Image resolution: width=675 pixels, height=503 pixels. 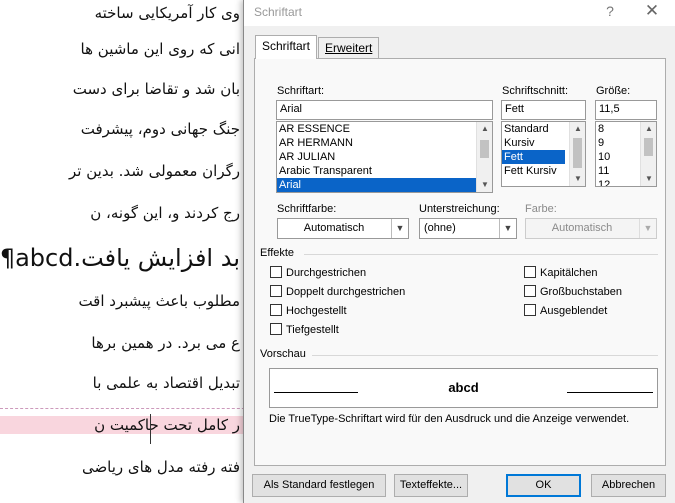 I want to click on cancel-button: Abbrechen, so click(x=628, y=485).